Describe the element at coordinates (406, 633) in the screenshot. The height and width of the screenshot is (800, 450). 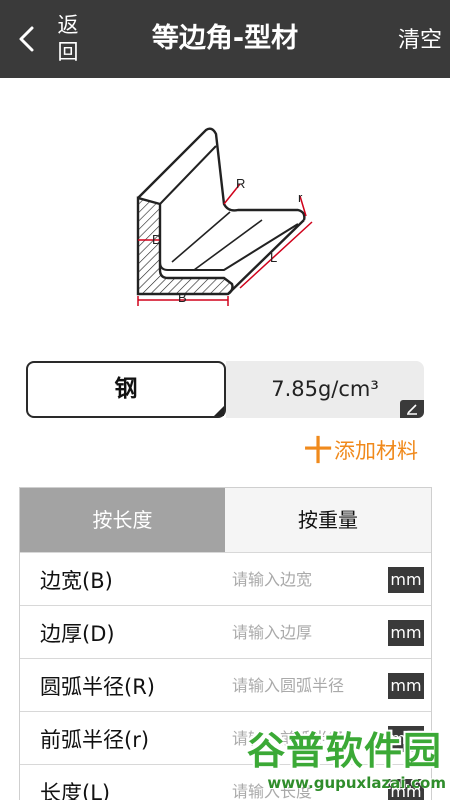
I see `unit-badge-thickness: mm` at that location.